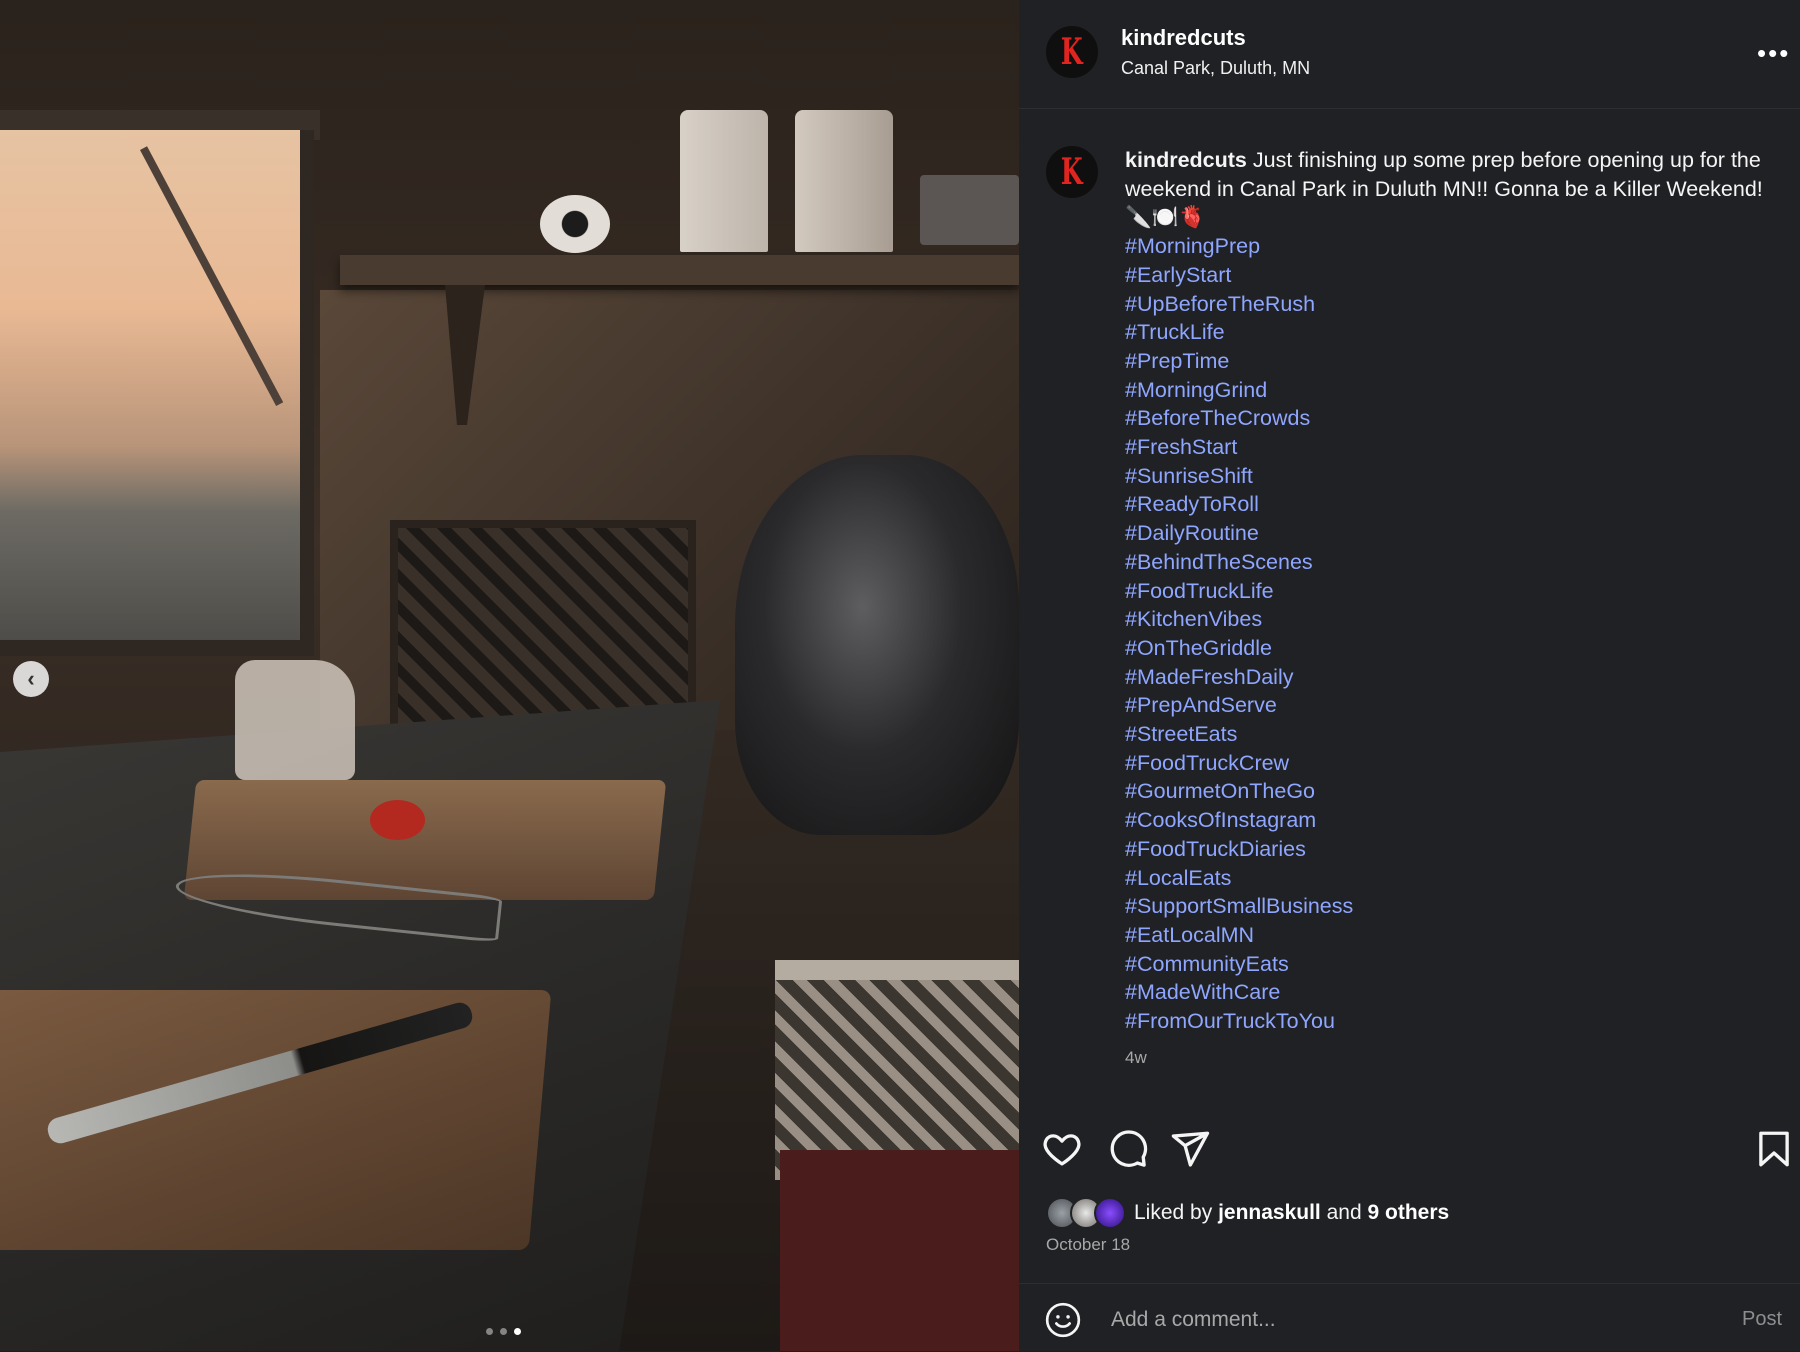 The width and height of the screenshot is (1800, 1352). What do you see at coordinates (1450, 677) in the screenshot?
I see `hashtag-link: #MadeFreshDaily` at bounding box center [1450, 677].